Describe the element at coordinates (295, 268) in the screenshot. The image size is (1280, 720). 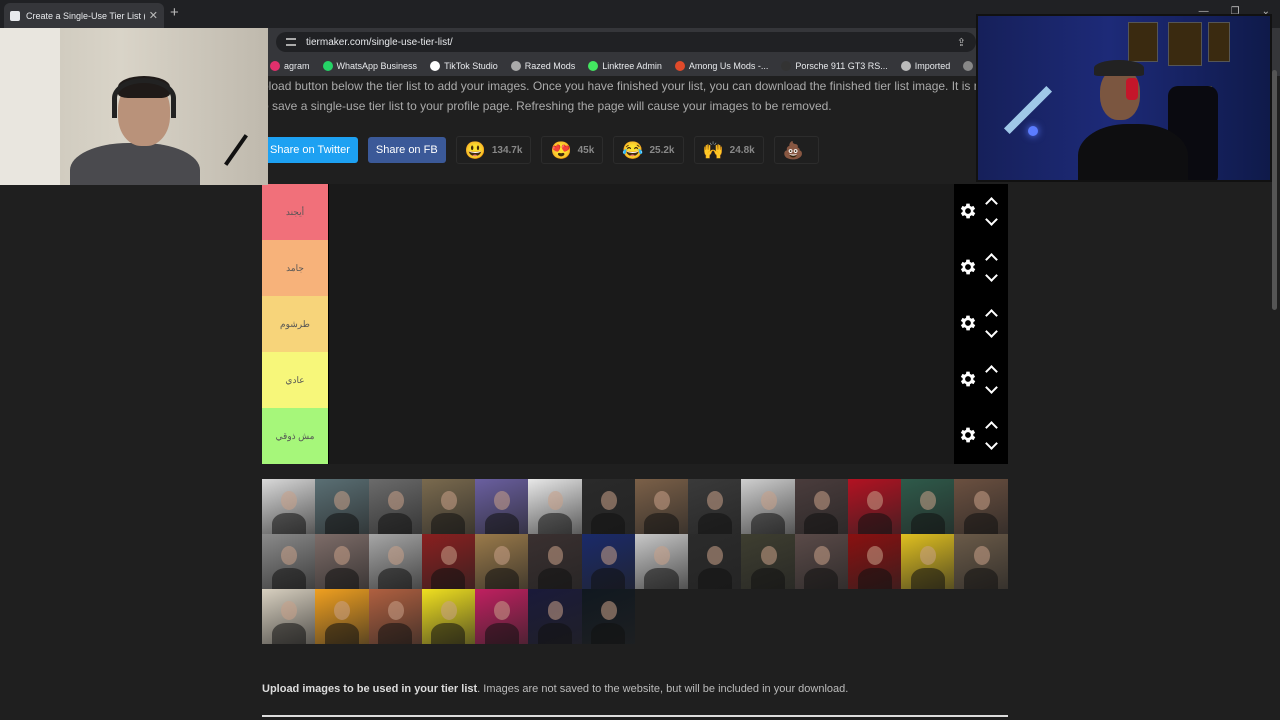
I see `tier-label: جامد` at that location.